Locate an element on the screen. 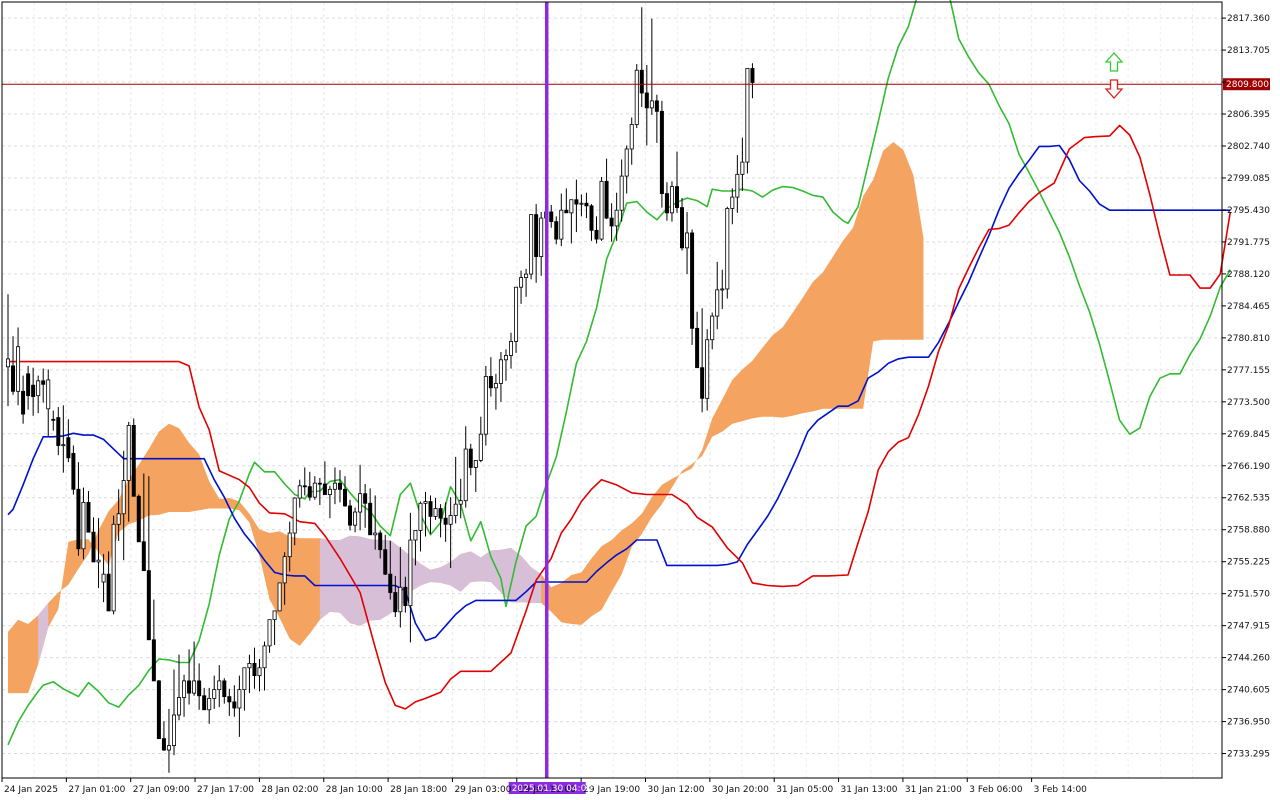 The width and height of the screenshot is (1280, 800). y-tick-label: 2813.705 is located at coordinates (1248, 51).